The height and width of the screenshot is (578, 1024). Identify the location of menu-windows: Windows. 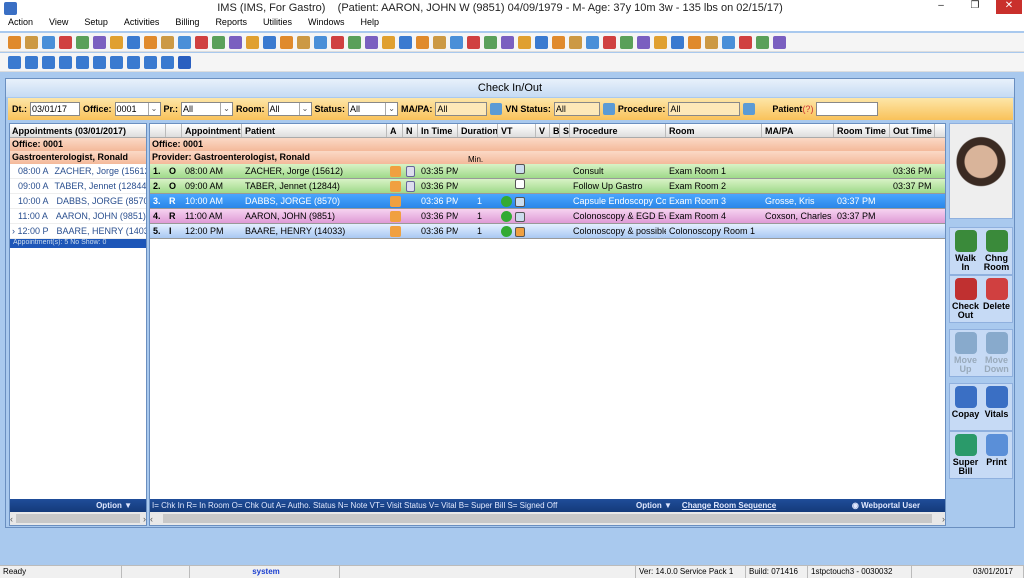
(326, 23).